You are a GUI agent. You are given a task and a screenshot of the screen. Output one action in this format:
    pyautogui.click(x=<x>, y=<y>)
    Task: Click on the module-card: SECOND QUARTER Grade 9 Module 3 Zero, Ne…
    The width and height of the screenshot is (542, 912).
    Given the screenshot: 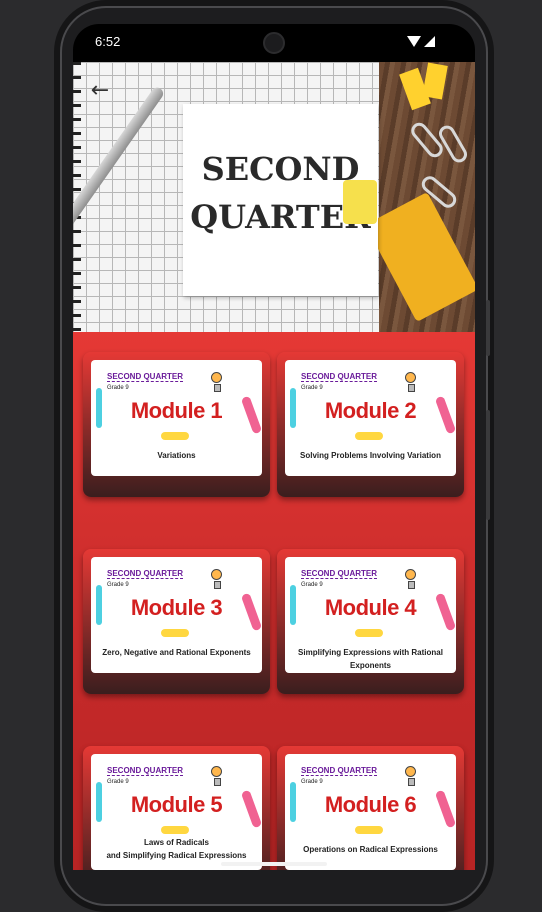 What is the action you would take?
    pyautogui.click(x=176, y=621)
    